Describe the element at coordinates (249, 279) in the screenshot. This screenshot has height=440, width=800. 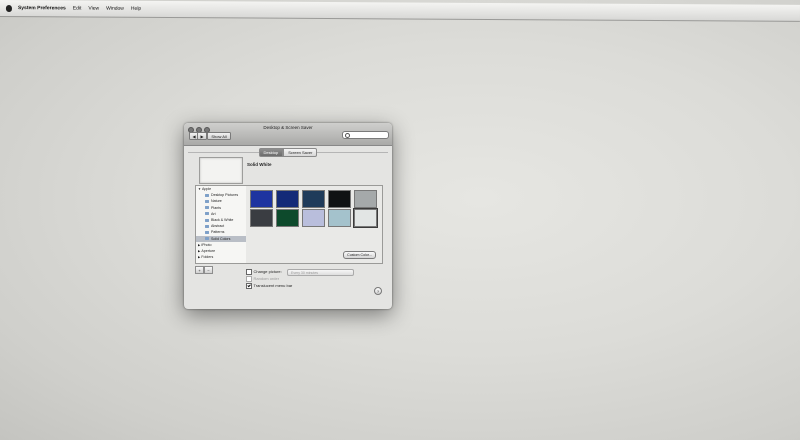
I see `random-order-checkbox` at that location.